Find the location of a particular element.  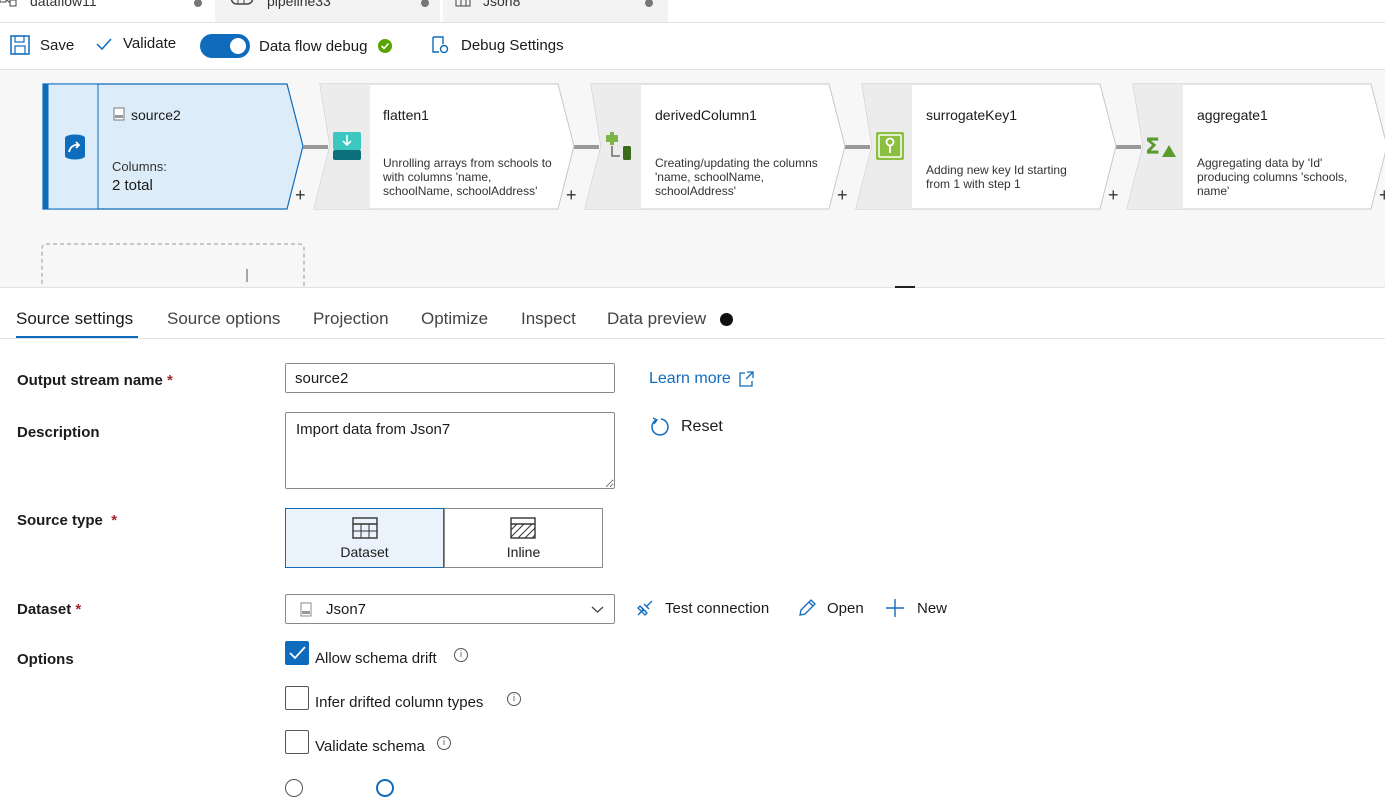

dataset-label: Dataset * is located at coordinates (49, 609).